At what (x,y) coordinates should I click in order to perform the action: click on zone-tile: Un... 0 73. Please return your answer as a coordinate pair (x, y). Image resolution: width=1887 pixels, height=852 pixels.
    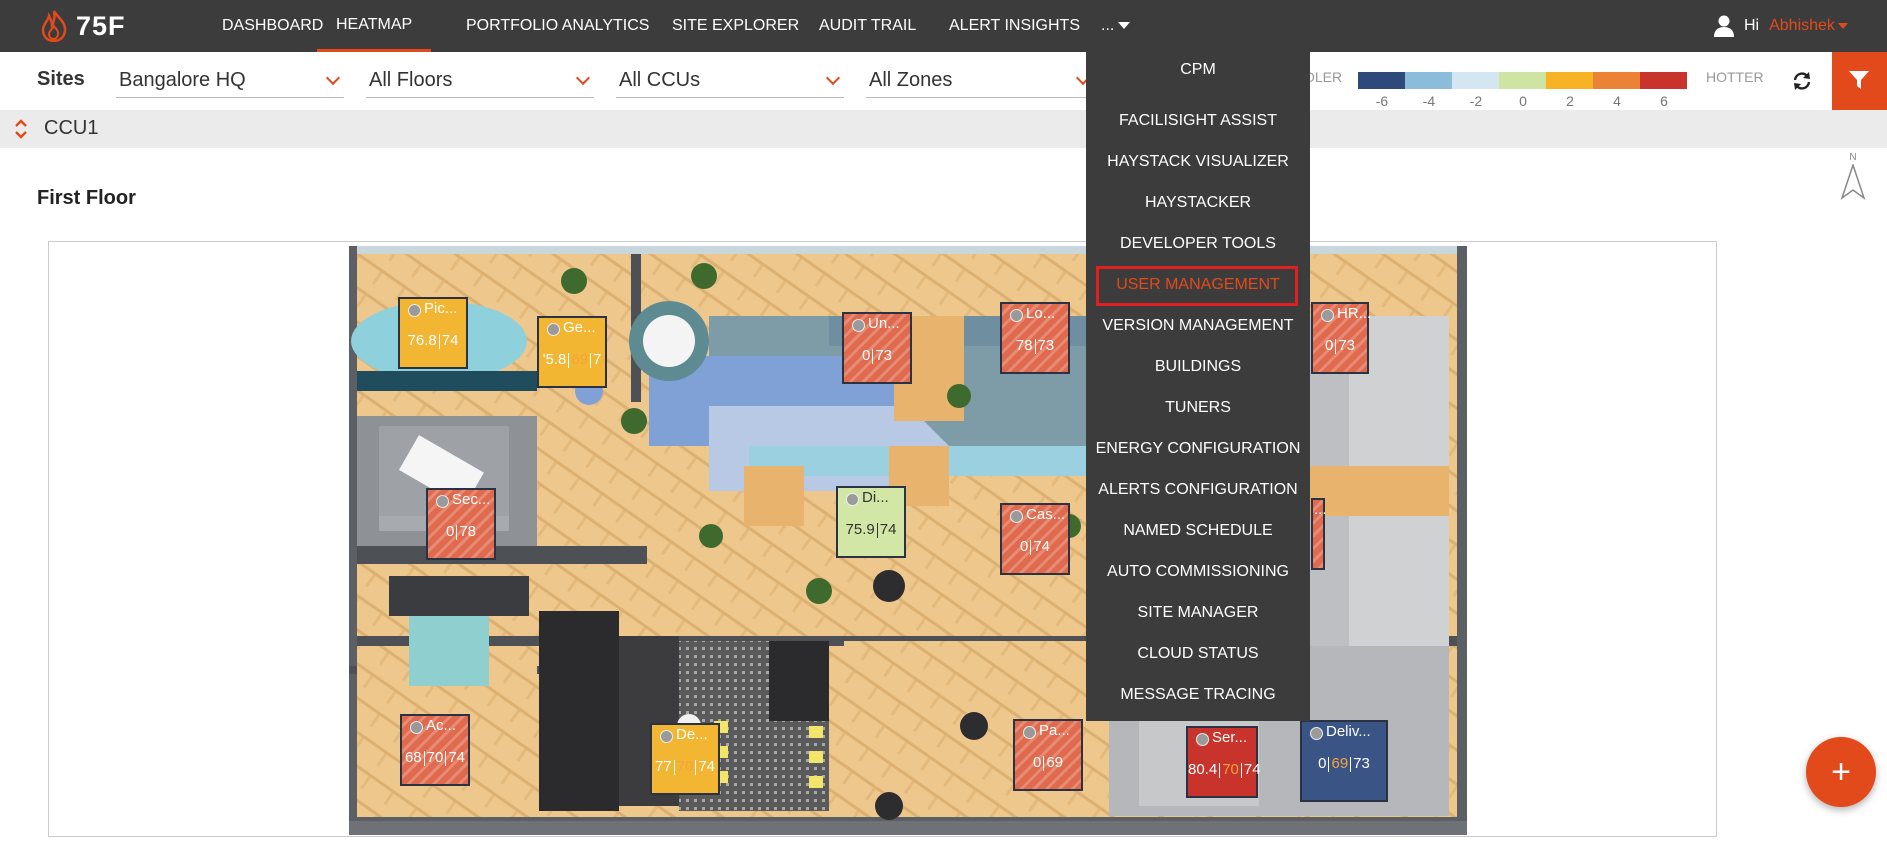
    Looking at the image, I should click on (877, 348).